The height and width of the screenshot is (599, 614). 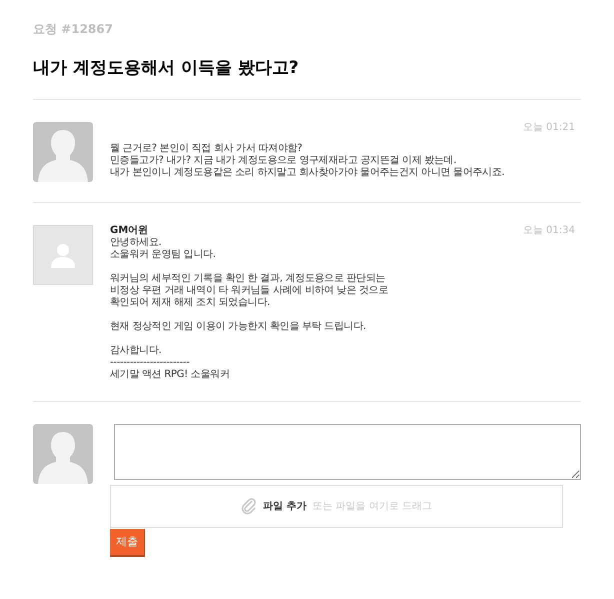 I want to click on author-name: GM어윈, so click(x=129, y=230).